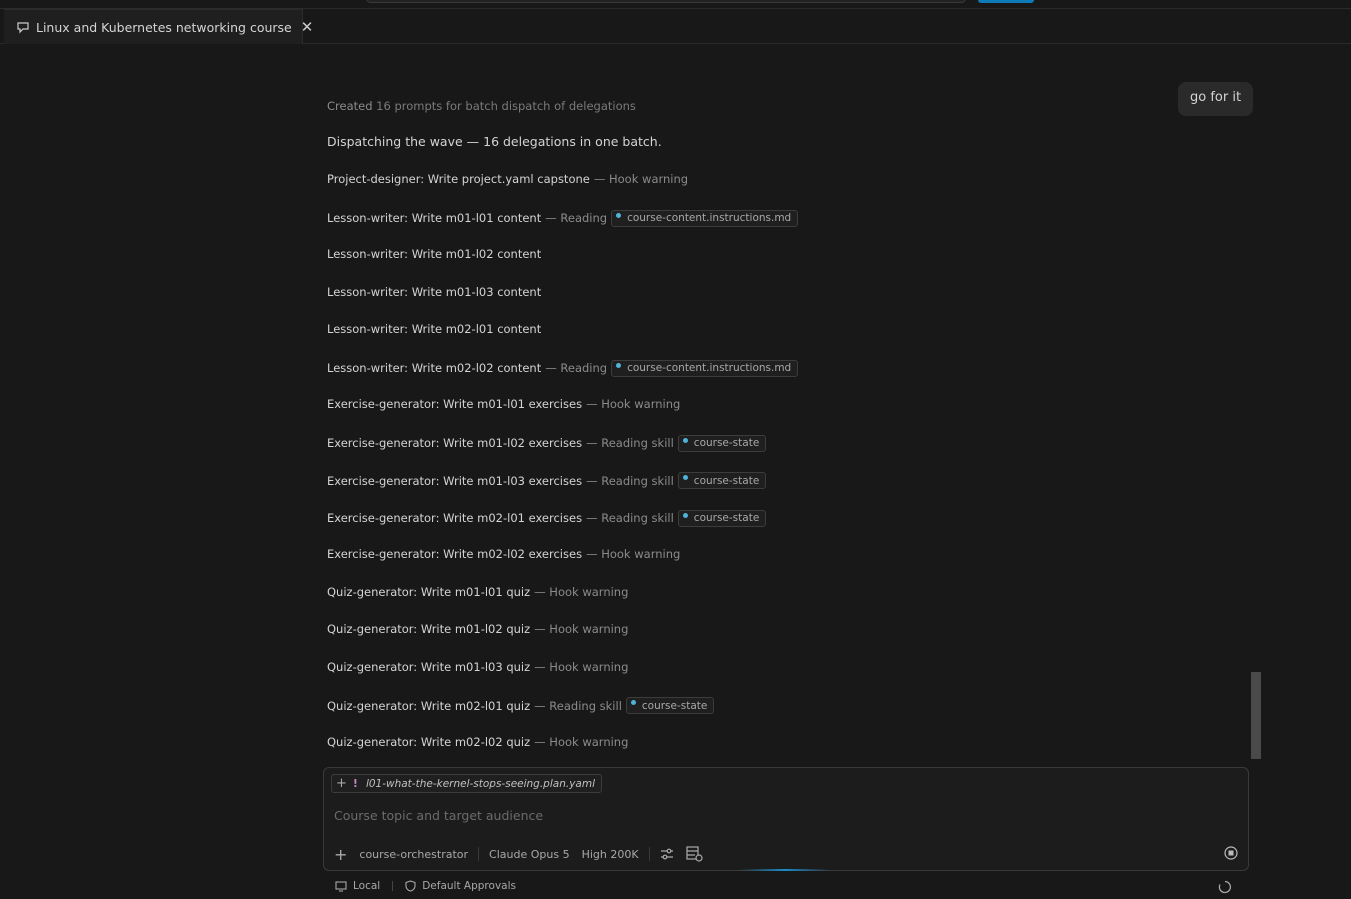  What do you see at coordinates (340, 854) in the screenshot?
I see `add-icon: +` at bounding box center [340, 854].